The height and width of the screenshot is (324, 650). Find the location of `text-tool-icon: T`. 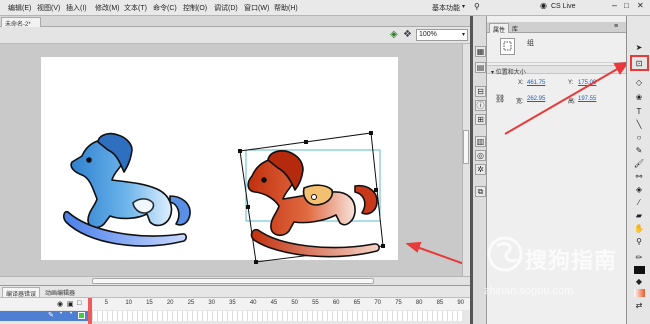

text-tool-icon: T is located at coordinates (639, 111).